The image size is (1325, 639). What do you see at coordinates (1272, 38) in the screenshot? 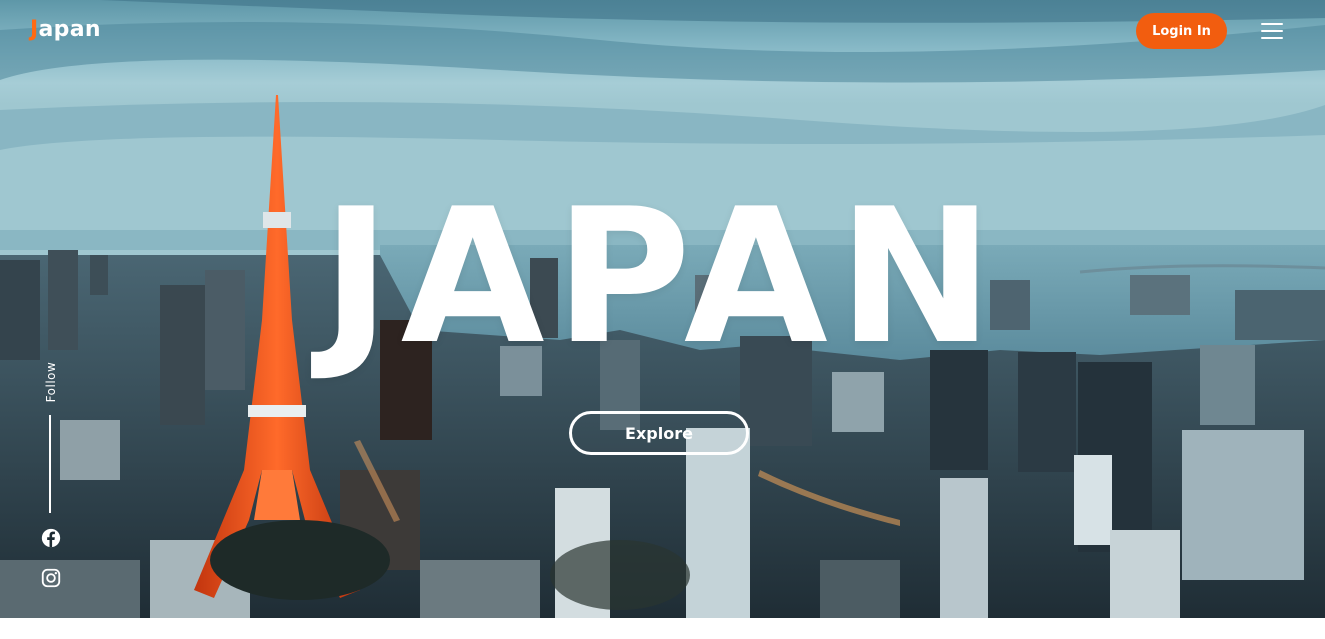
I see `menu-bar-bottom` at bounding box center [1272, 38].